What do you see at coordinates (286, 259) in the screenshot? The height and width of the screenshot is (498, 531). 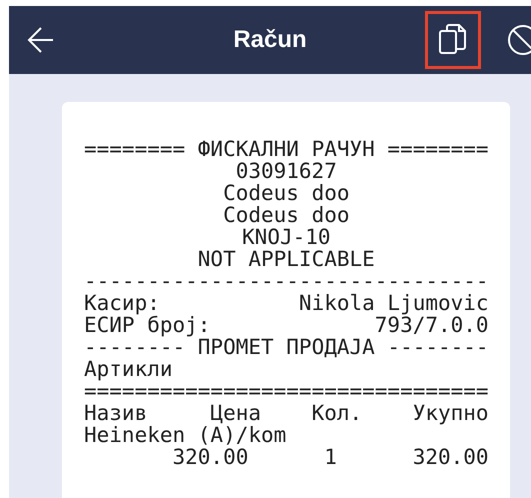 I see `receipt-line: NOT APPLICABLE` at bounding box center [286, 259].